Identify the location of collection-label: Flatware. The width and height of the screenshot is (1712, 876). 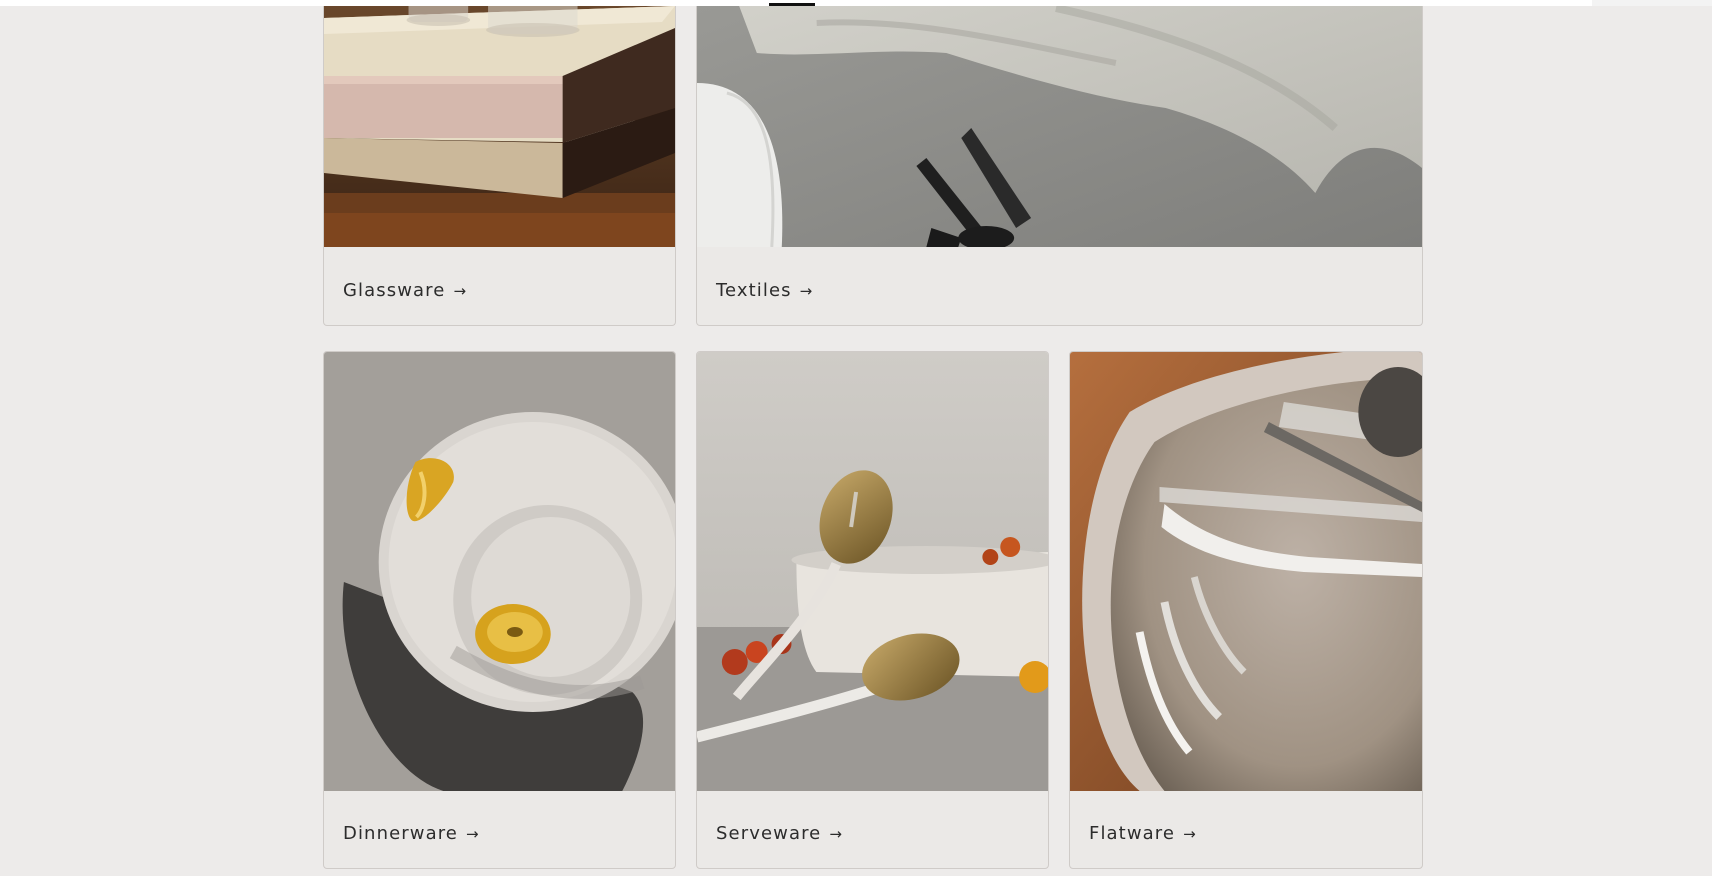
(1132, 833).